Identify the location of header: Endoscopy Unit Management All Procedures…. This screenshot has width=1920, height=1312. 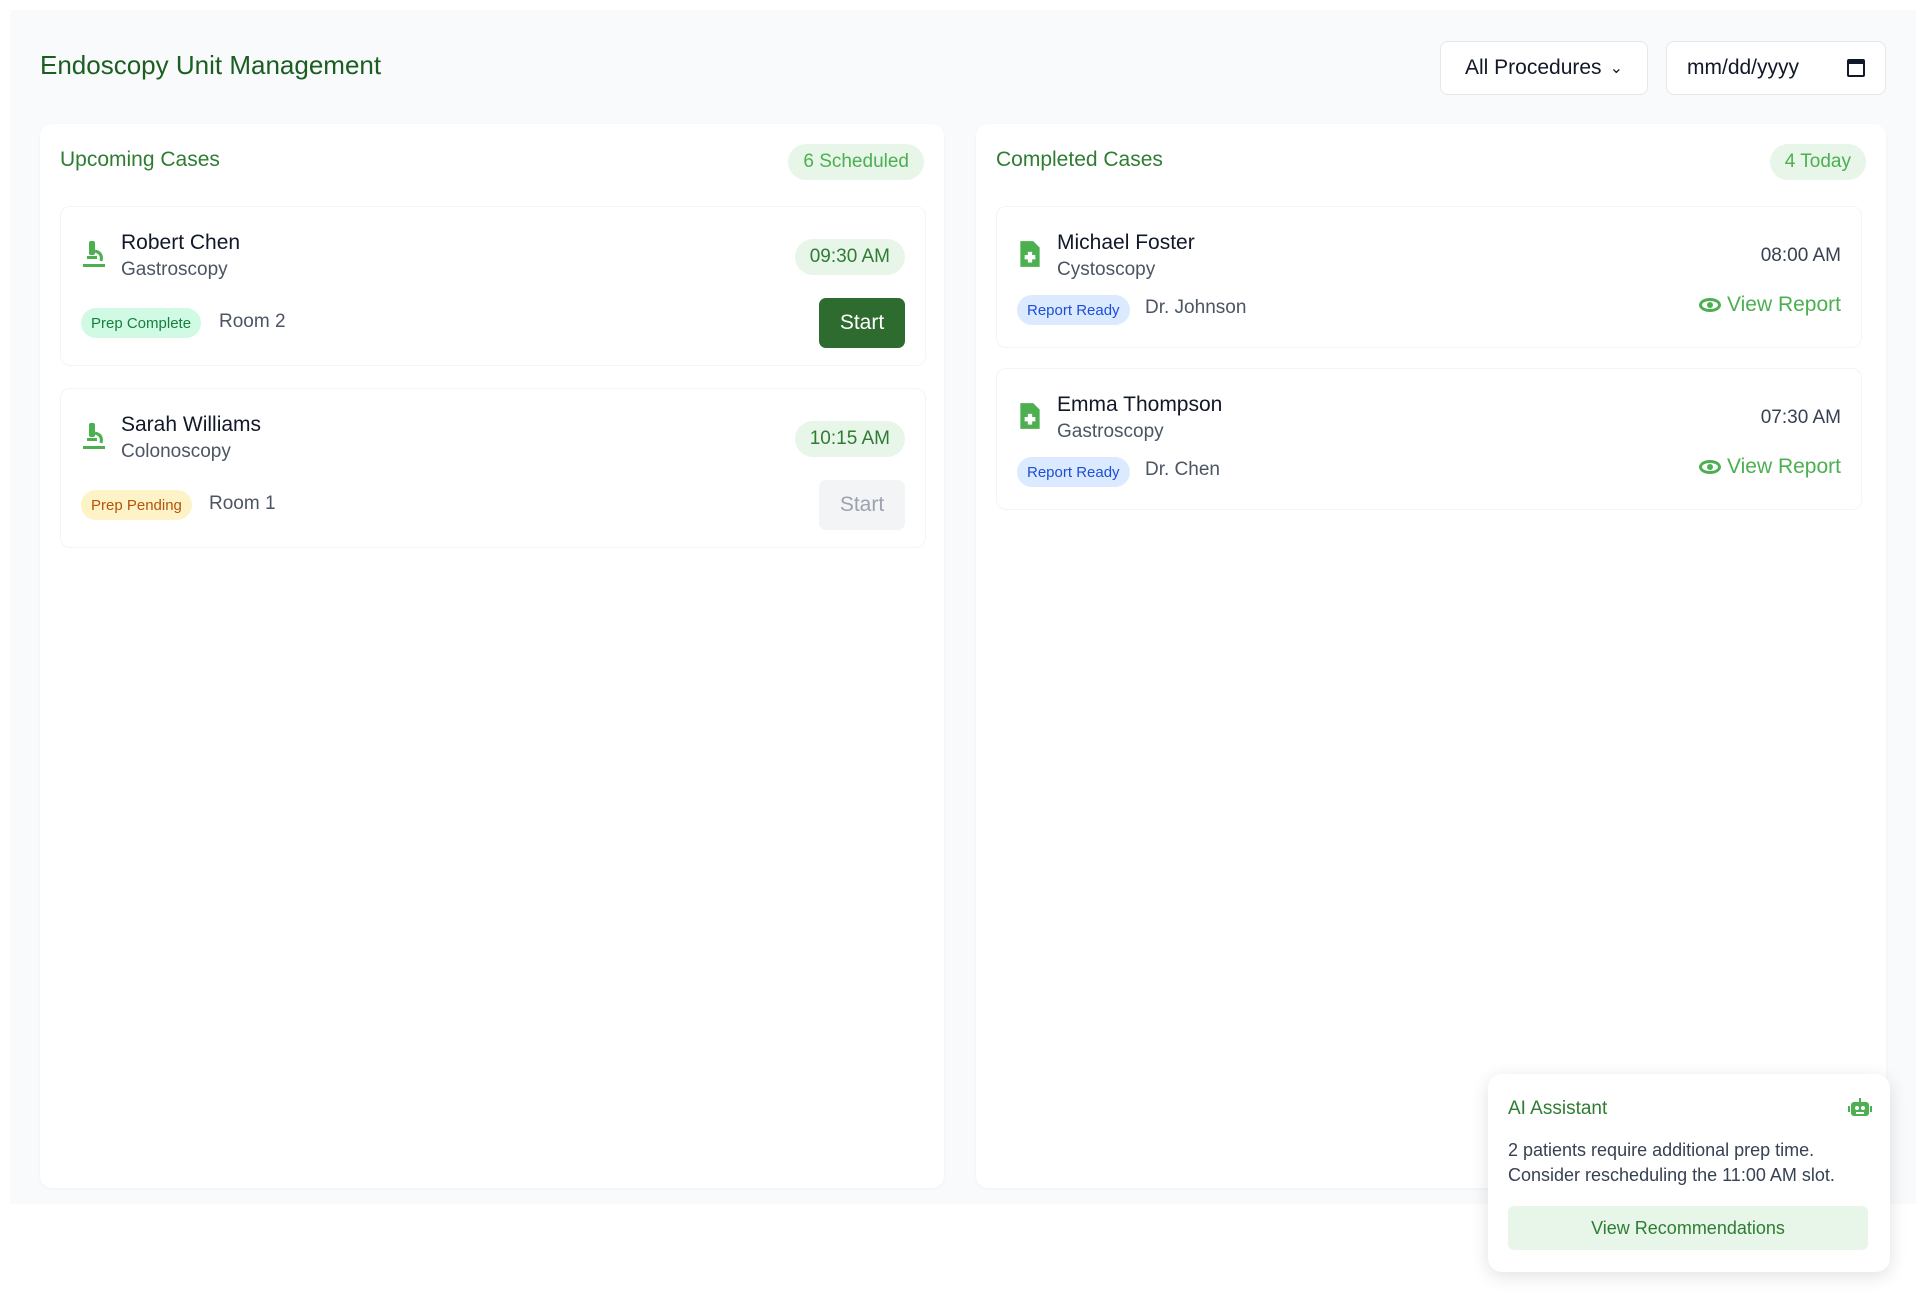
(963, 67).